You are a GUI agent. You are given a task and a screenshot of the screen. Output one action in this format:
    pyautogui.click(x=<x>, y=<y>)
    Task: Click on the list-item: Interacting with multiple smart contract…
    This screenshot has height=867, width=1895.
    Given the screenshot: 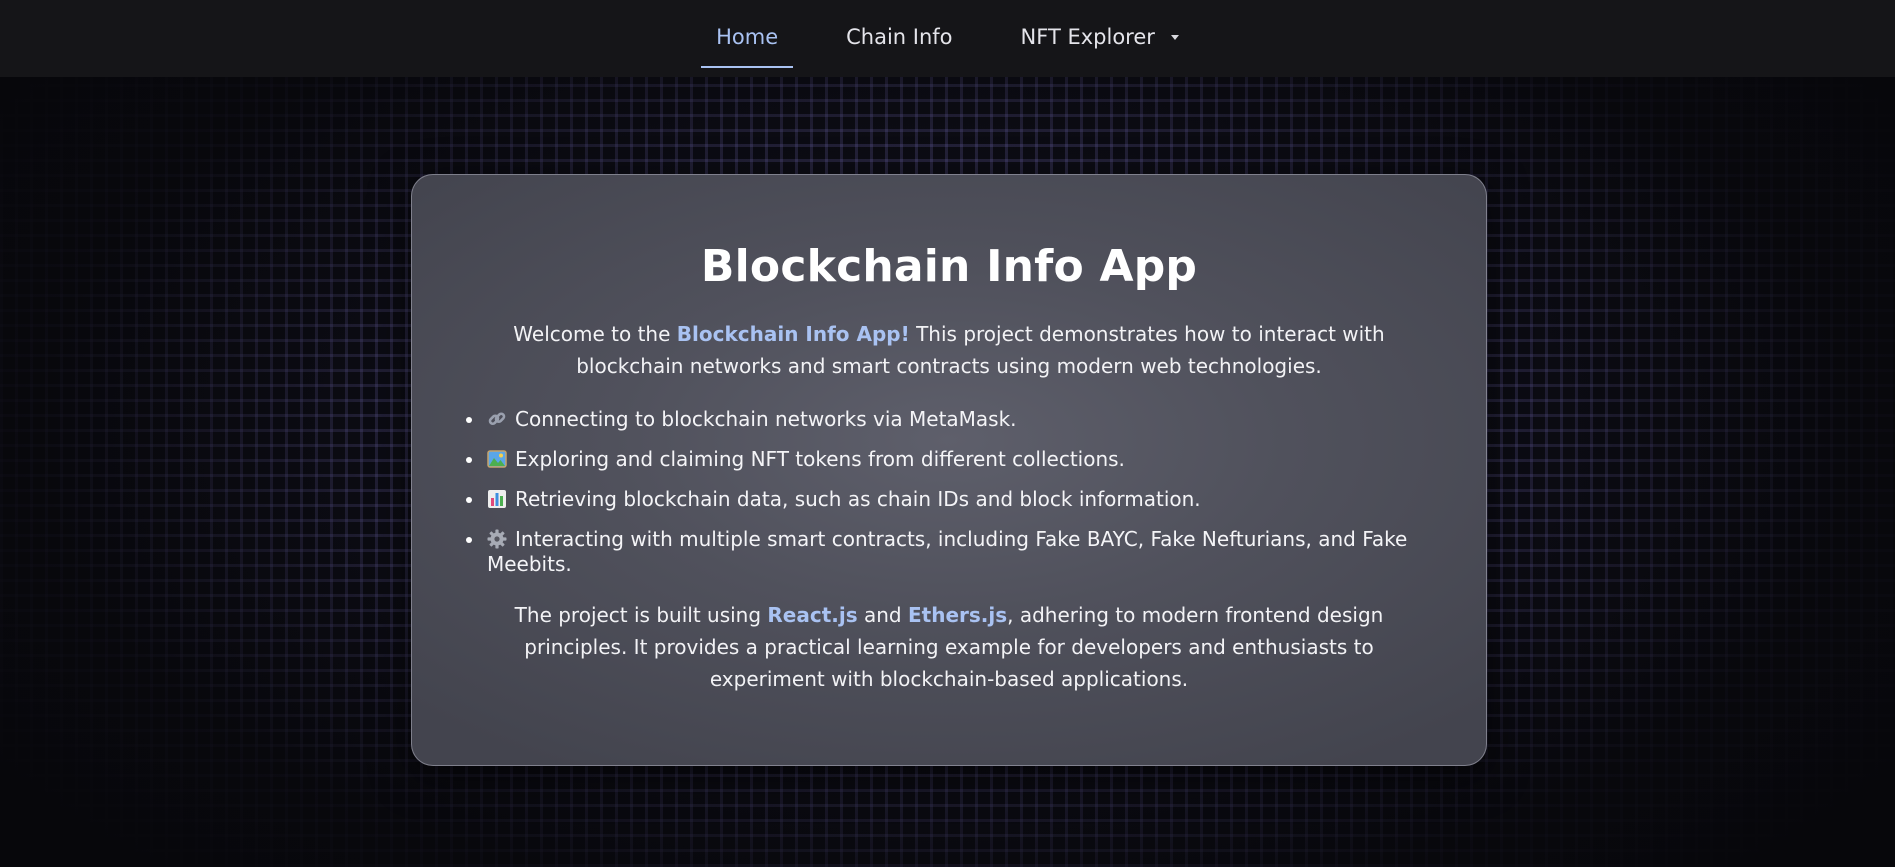 What is the action you would take?
    pyautogui.click(x=952, y=552)
    